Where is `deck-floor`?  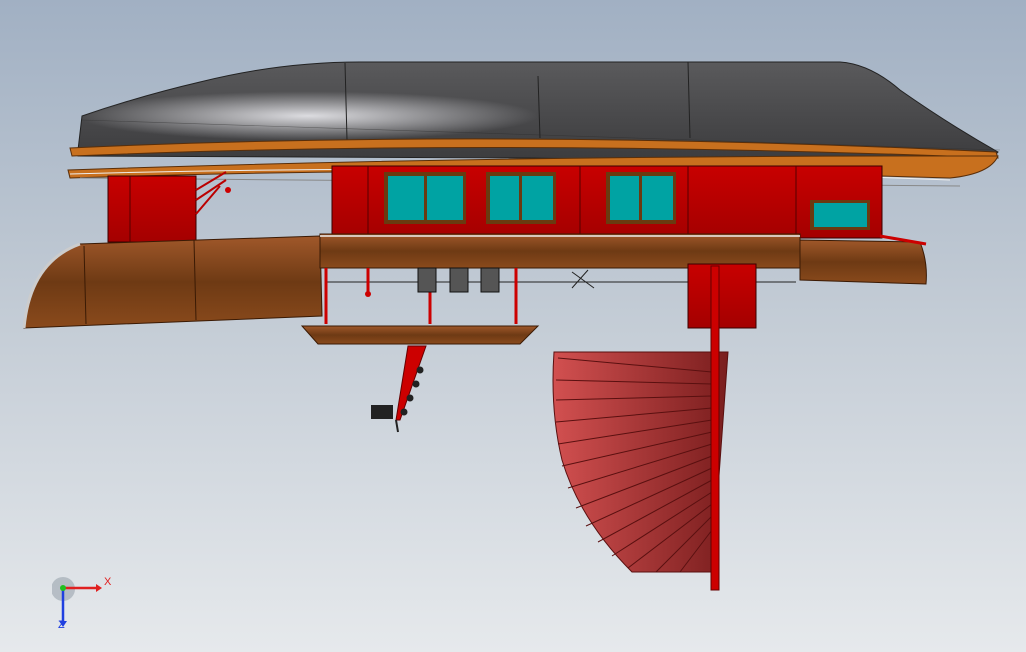 deck-floor is located at coordinates (623, 259).